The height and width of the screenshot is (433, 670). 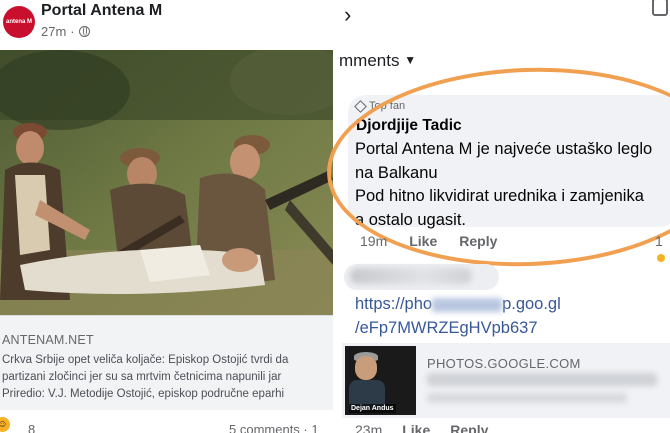 What do you see at coordinates (101, 11) in the screenshot?
I see `page-name: Portal Antena M` at bounding box center [101, 11].